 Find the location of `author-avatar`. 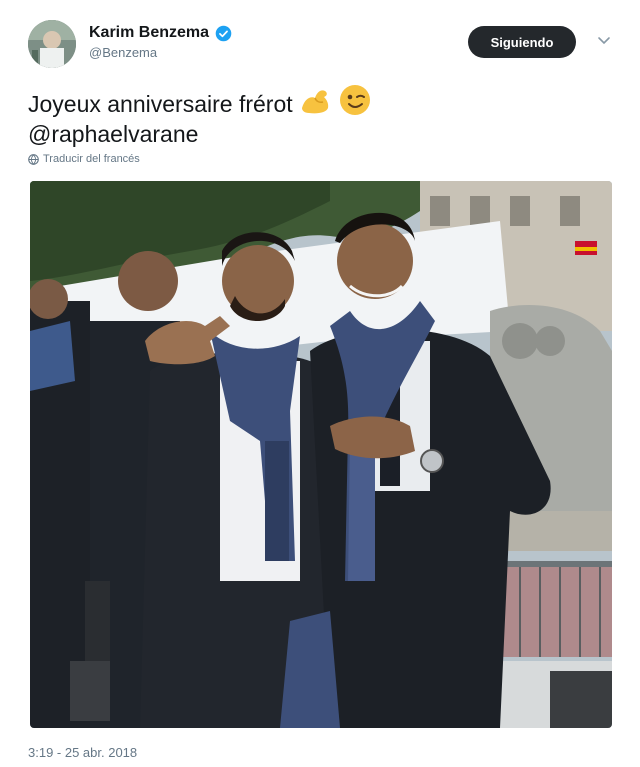

author-avatar is located at coordinates (52, 44).